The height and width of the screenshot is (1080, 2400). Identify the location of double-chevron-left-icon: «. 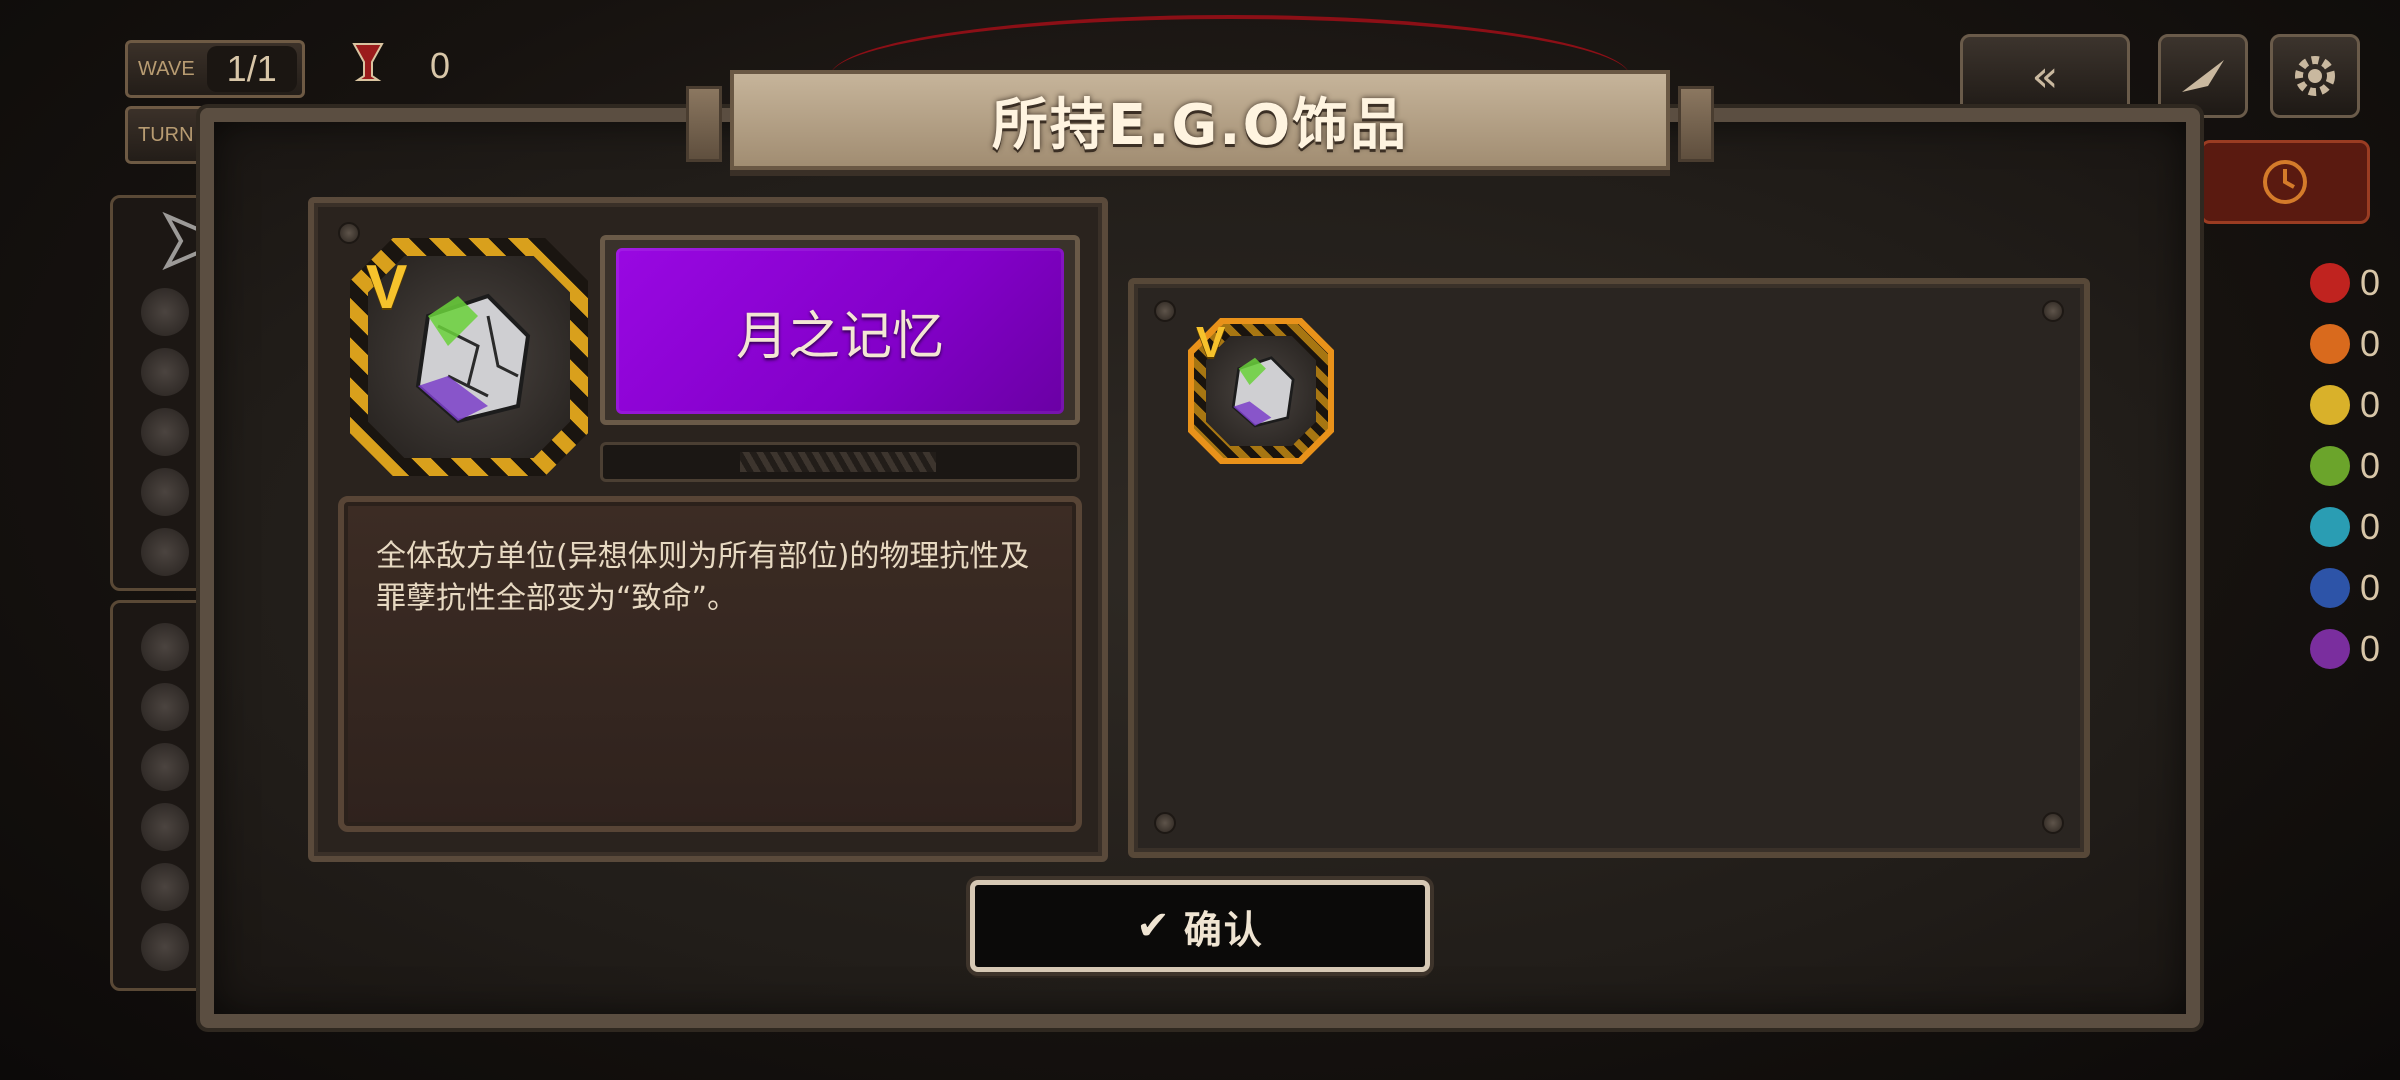
(2045, 76).